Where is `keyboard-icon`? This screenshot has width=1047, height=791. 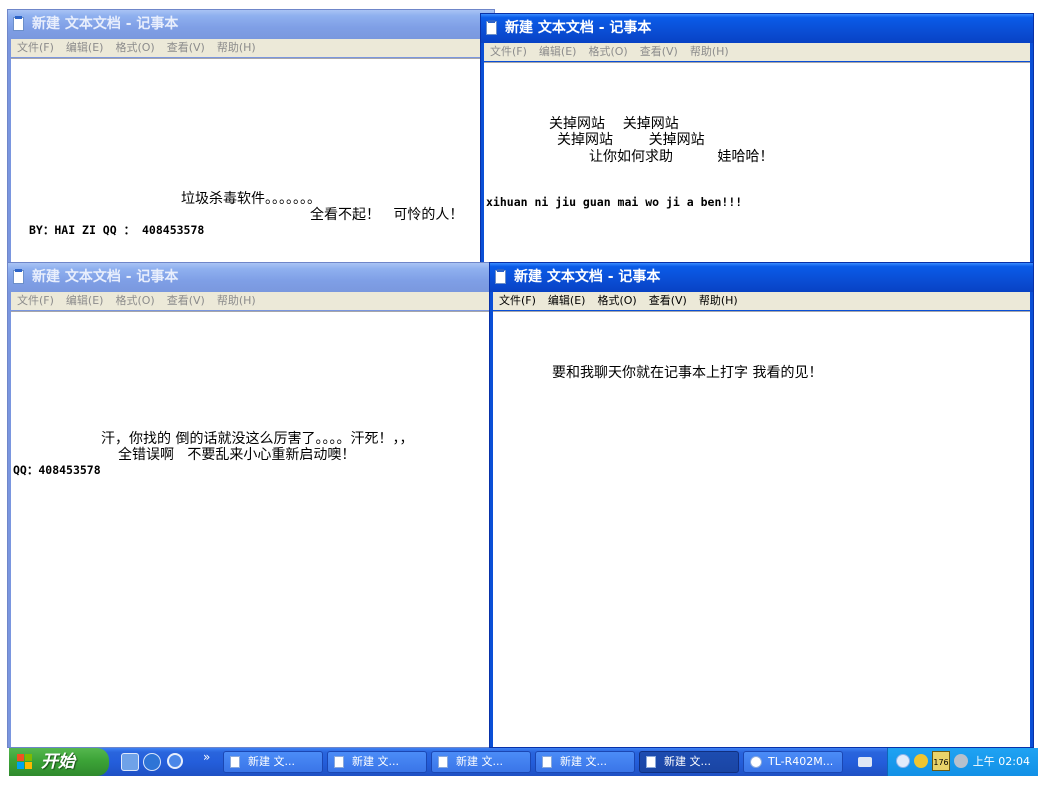 keyboard-icon is located at coordinates (865, 762).